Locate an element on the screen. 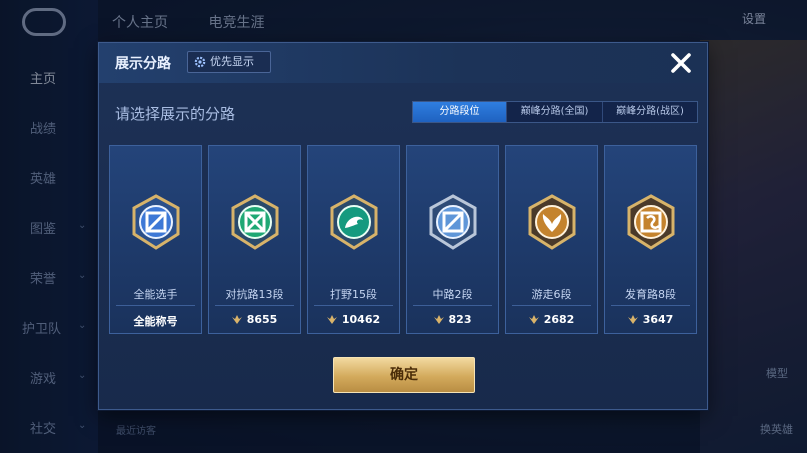 The width and height of the screenshot is (807, 453). tab-peak-national: 巅峰分路(全国) is located at coordinates (555, 112).